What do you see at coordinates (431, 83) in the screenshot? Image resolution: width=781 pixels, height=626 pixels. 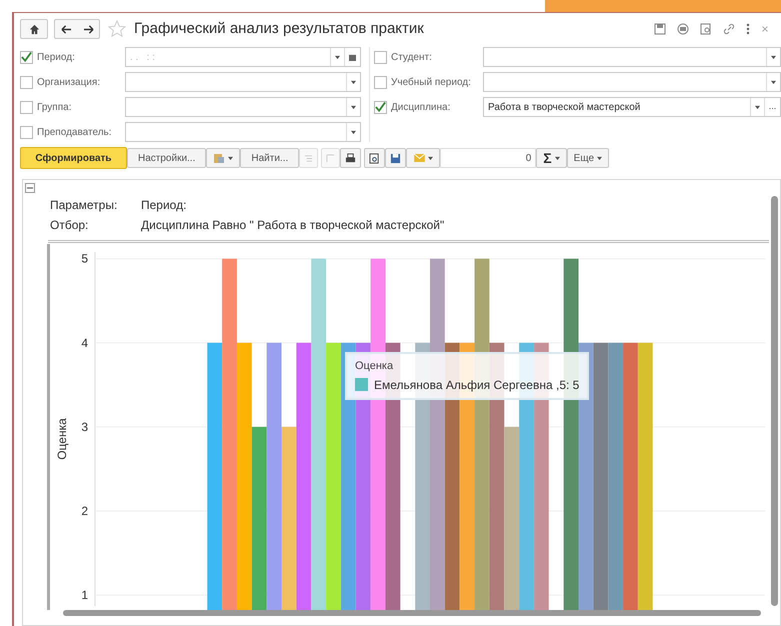 I see `field-label: Учебный период:` at bounding box center [431, 83].